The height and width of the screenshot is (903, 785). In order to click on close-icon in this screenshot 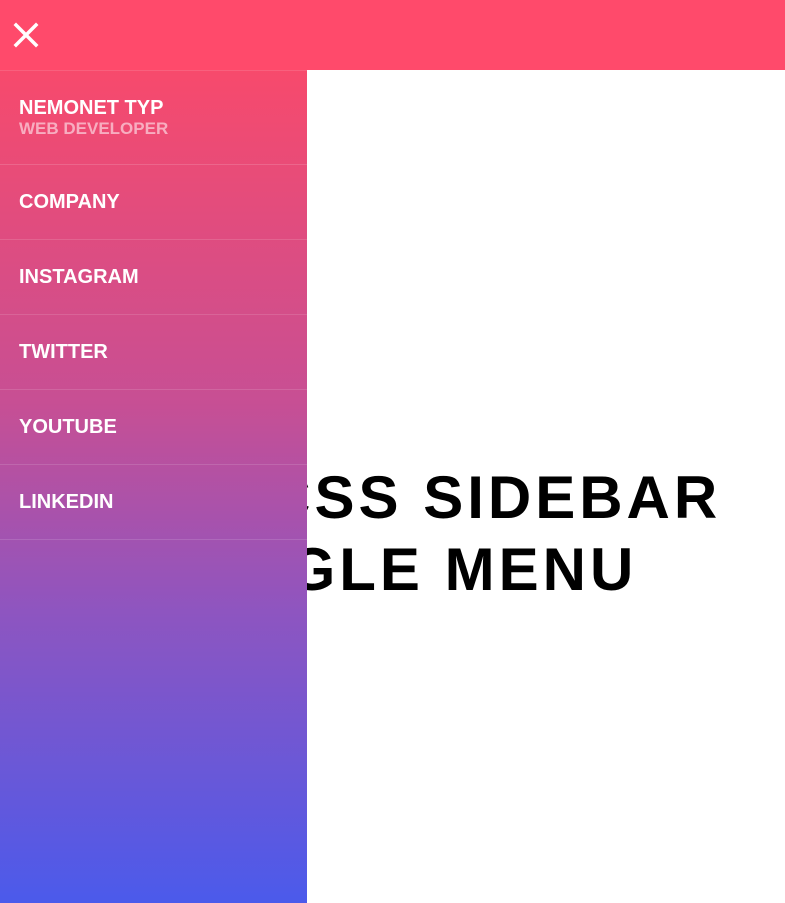, I will do `click(26, 35)`.